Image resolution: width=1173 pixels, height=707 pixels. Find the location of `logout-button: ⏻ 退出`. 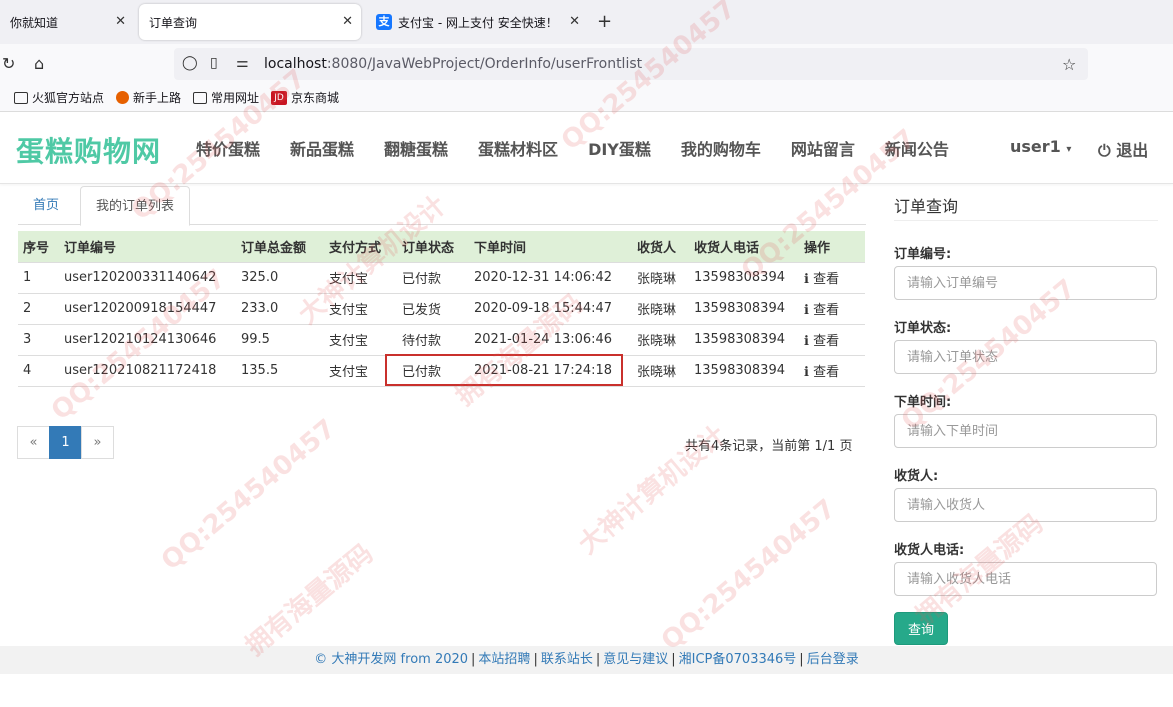

logout-button: ⏻ 退出 is located at coordinates (1123, 149).